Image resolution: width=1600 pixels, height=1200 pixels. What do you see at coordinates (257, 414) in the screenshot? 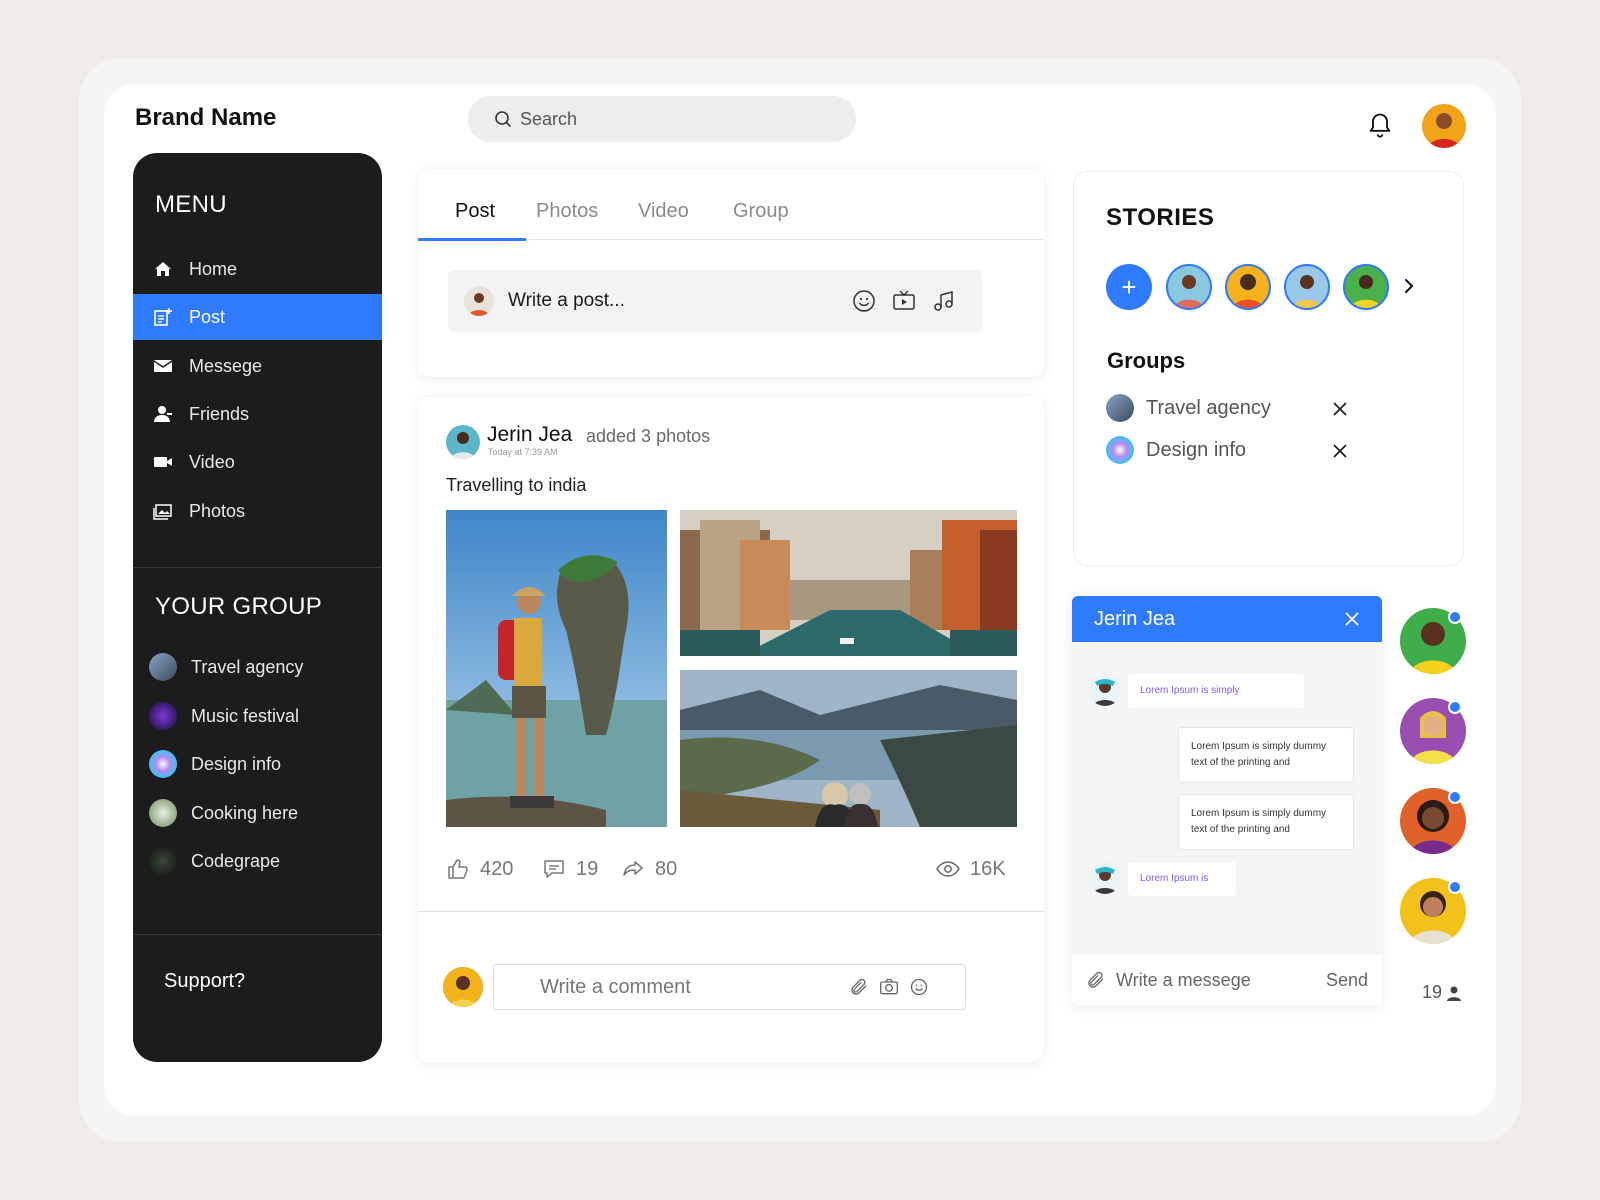
I see `sidebar-item-friends: Friends` at bounding box center [257, 414].